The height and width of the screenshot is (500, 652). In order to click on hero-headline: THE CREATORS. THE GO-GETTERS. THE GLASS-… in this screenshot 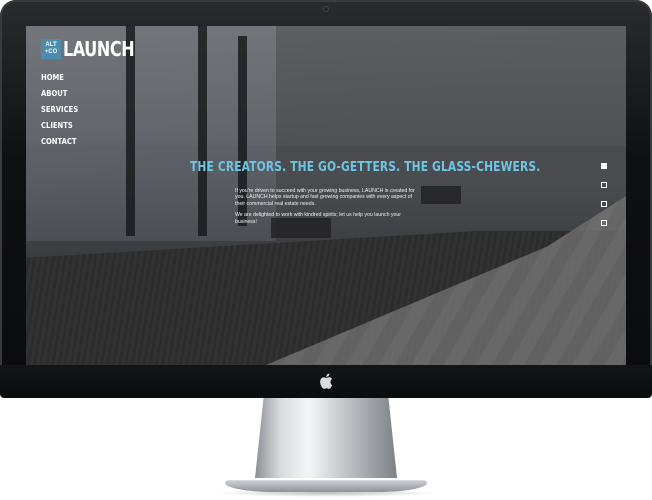, I will do `click(365, 167)`.